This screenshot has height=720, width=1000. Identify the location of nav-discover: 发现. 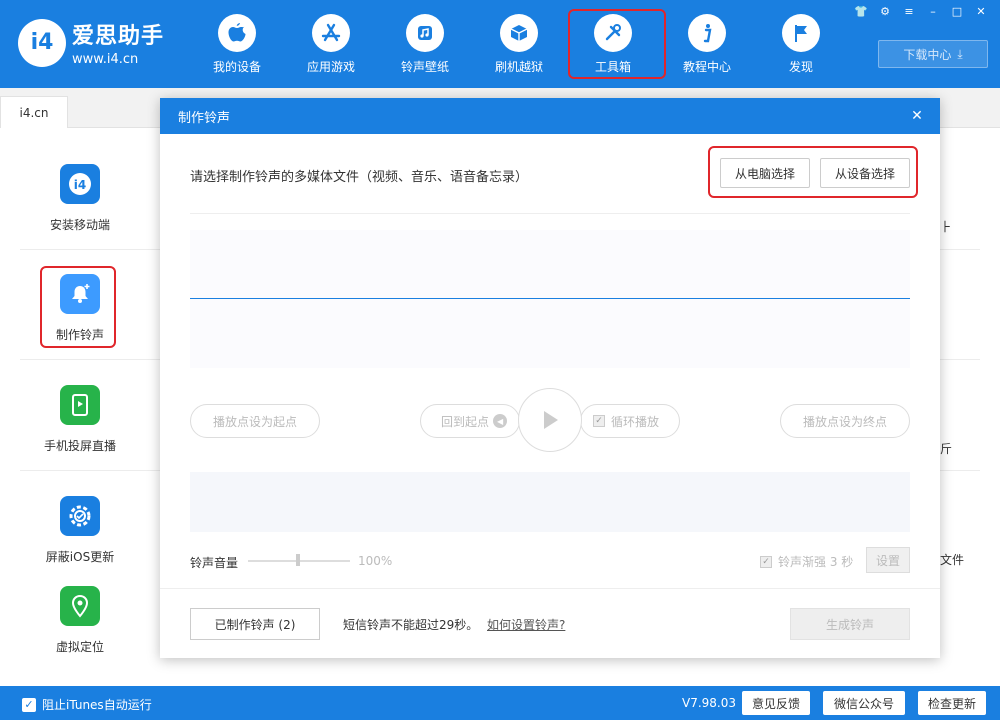
(801, 44).